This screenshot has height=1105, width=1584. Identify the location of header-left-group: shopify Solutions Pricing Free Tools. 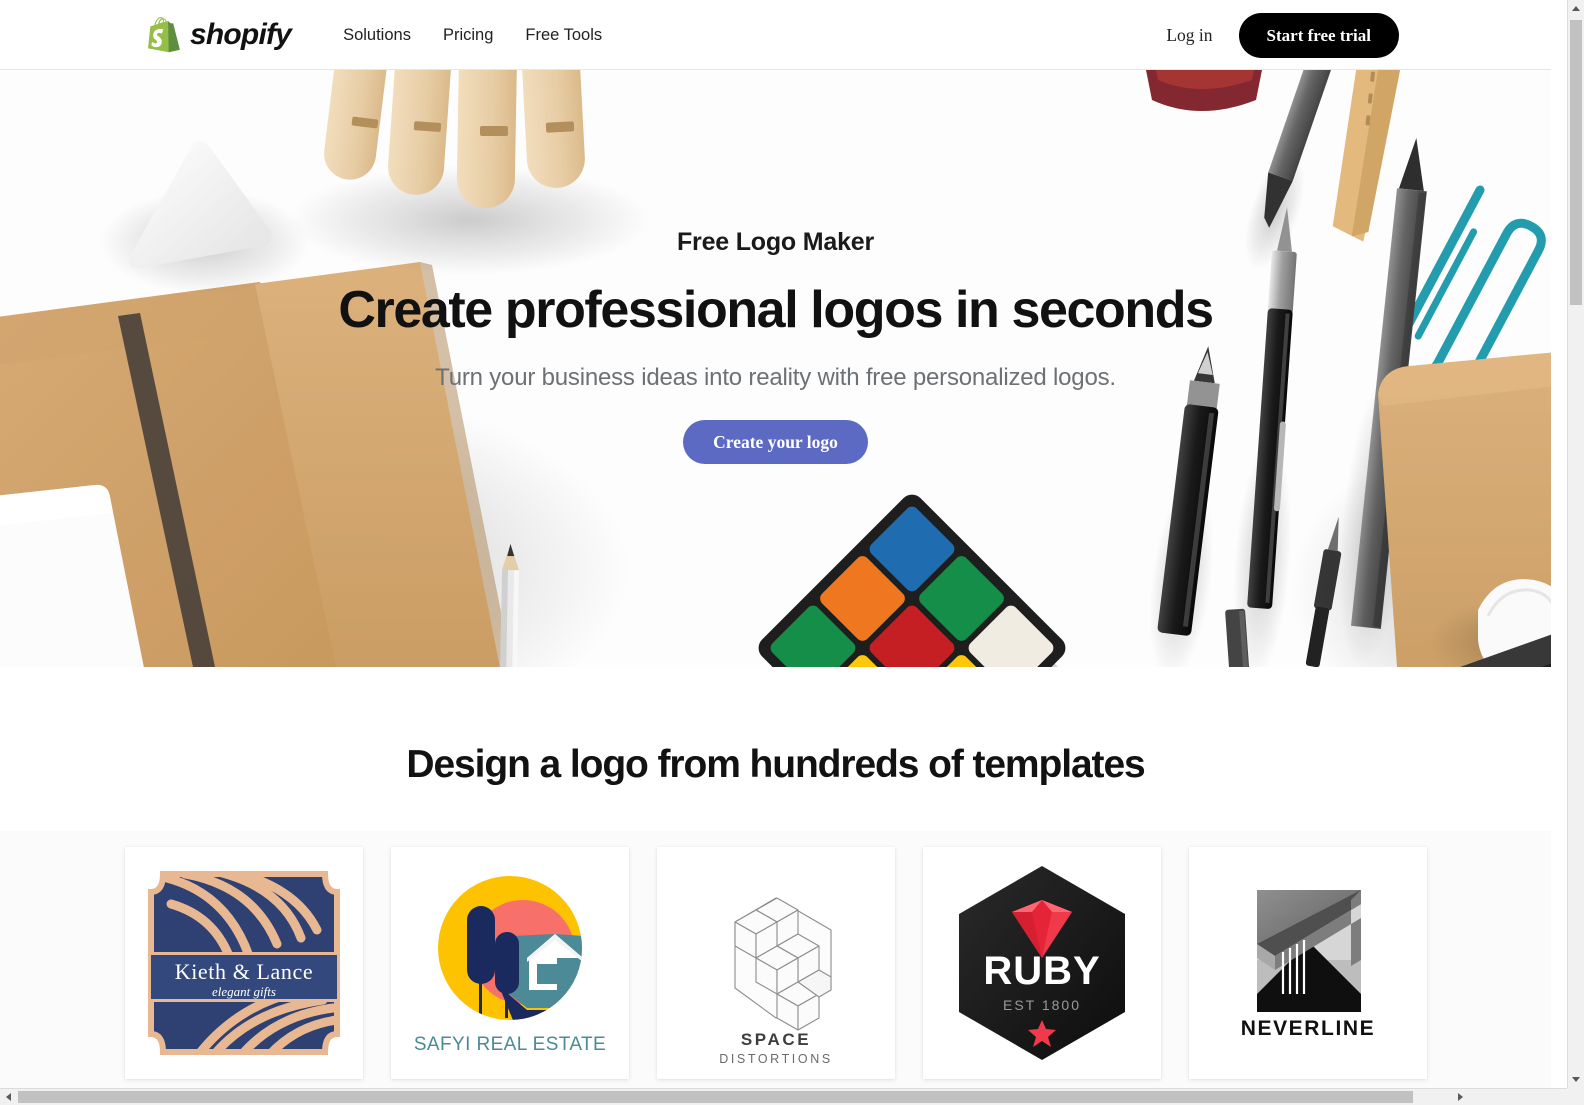
(383, 35).